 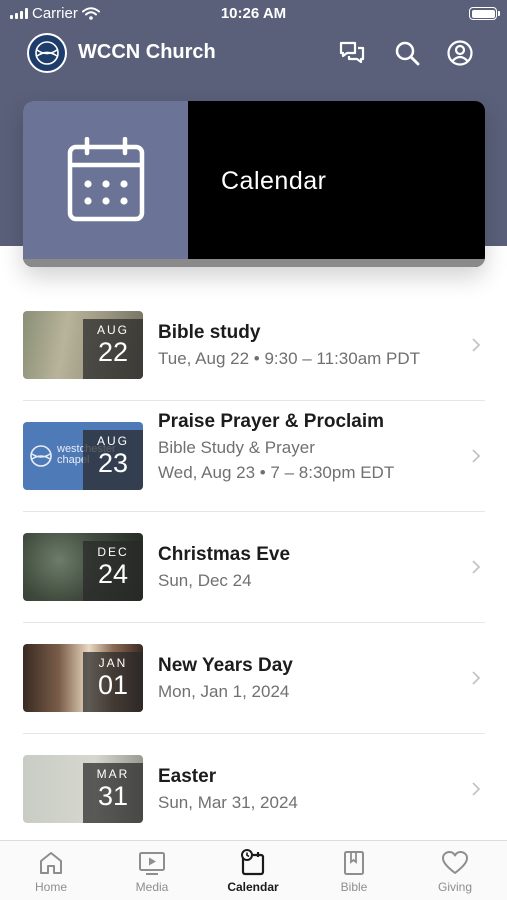 I want to click on event-text: Easter Sun, Mar 31, 2024, so click(x=302, y=789).